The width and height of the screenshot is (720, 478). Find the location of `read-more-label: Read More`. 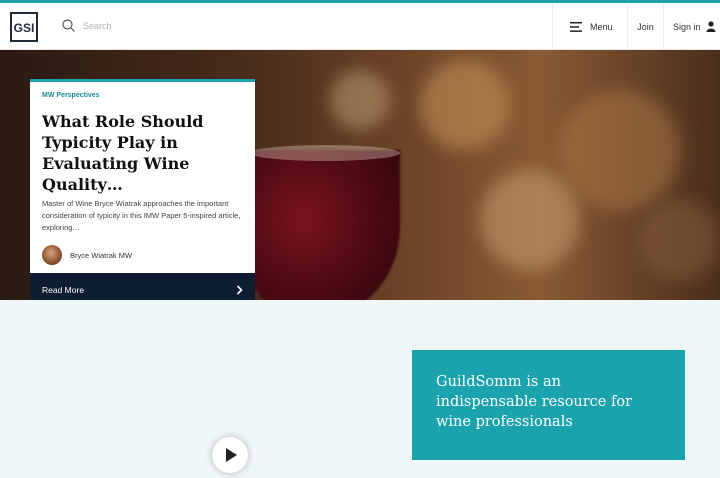

read-more-label: Read More is located at coordinates (63, 290).